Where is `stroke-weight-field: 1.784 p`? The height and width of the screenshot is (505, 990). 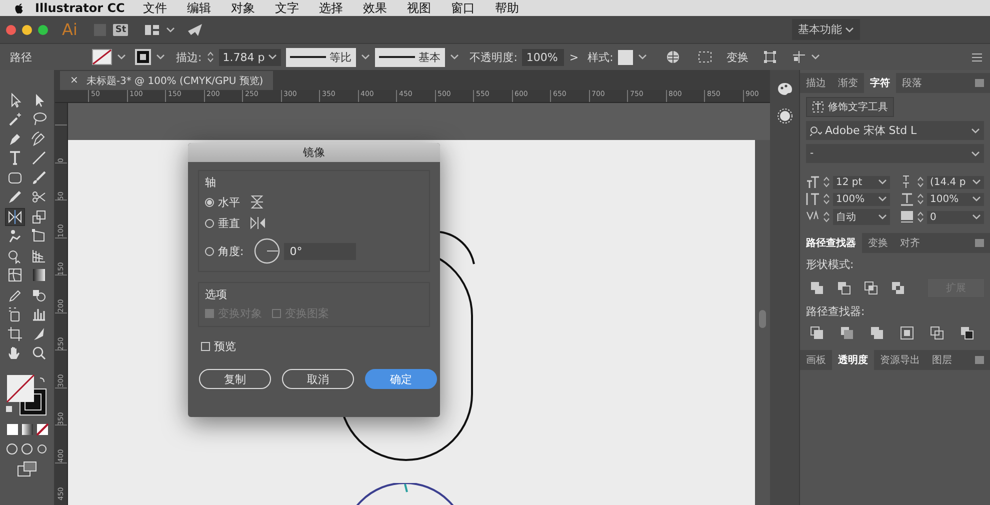
stroke-weight-field: 1.784 p is located at coordinates (249, 57).